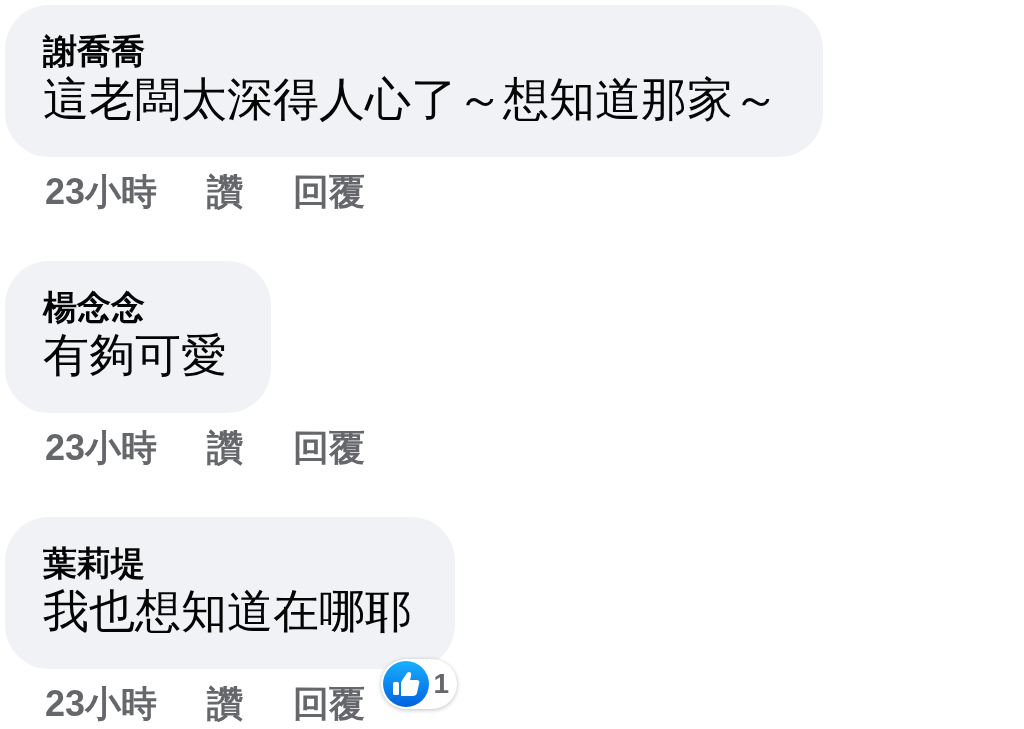  Describe the element at coordinates (135, 355) in the screenshot. I see `comment-text: 有夠可愛` at that location.